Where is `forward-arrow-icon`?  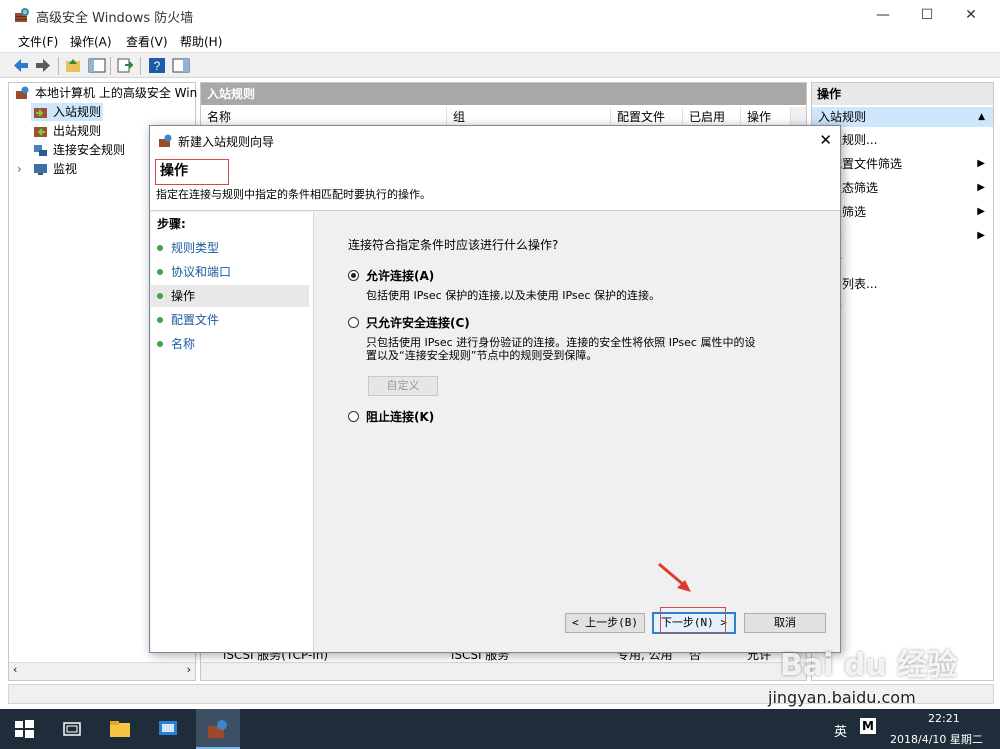 forward-arrow-icon is located at coordinates (43, 65).